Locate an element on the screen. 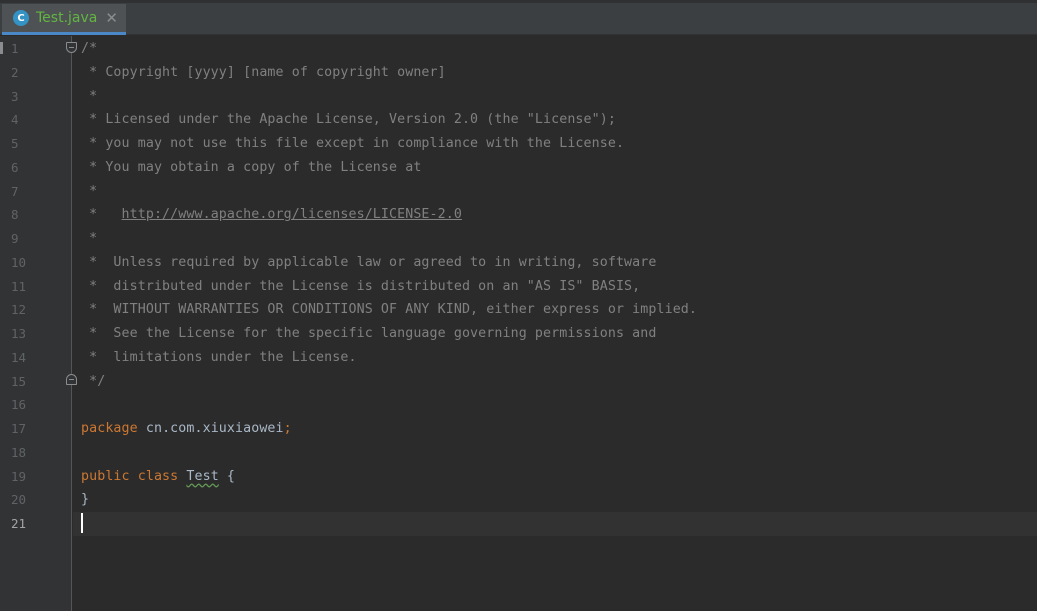 This screenshot has height=611, width=1037. line-number: 17 is located at coordinates (19, 428).